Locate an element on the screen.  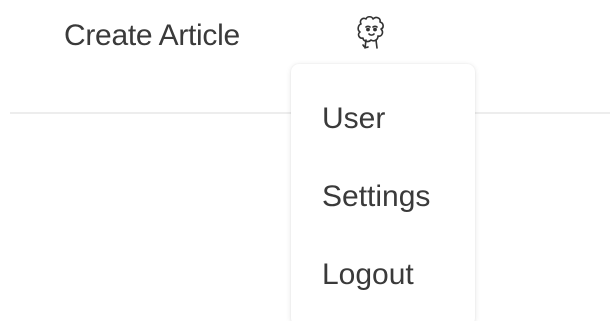
menu-item-user: User is located at coordinates (353, 119).